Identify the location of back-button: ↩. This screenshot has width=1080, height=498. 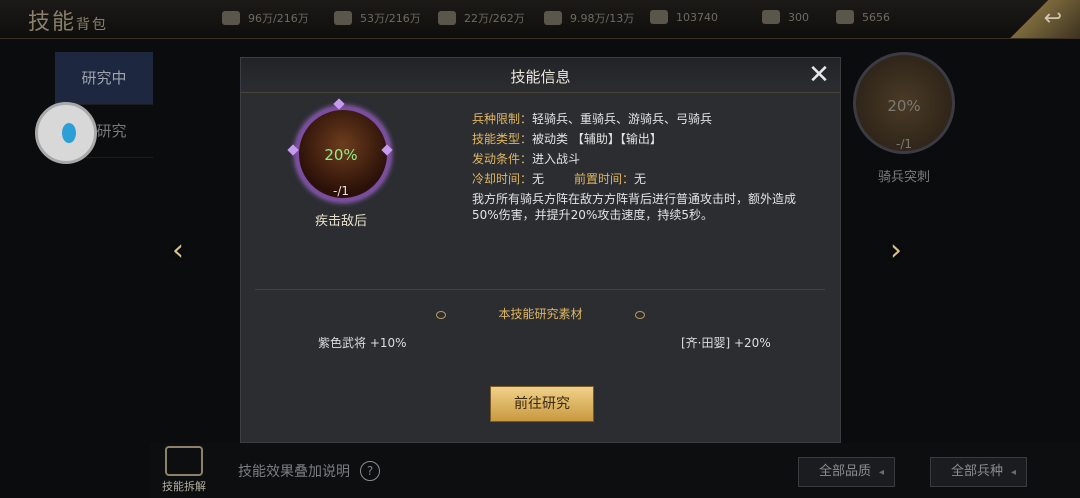
(1045, 19).